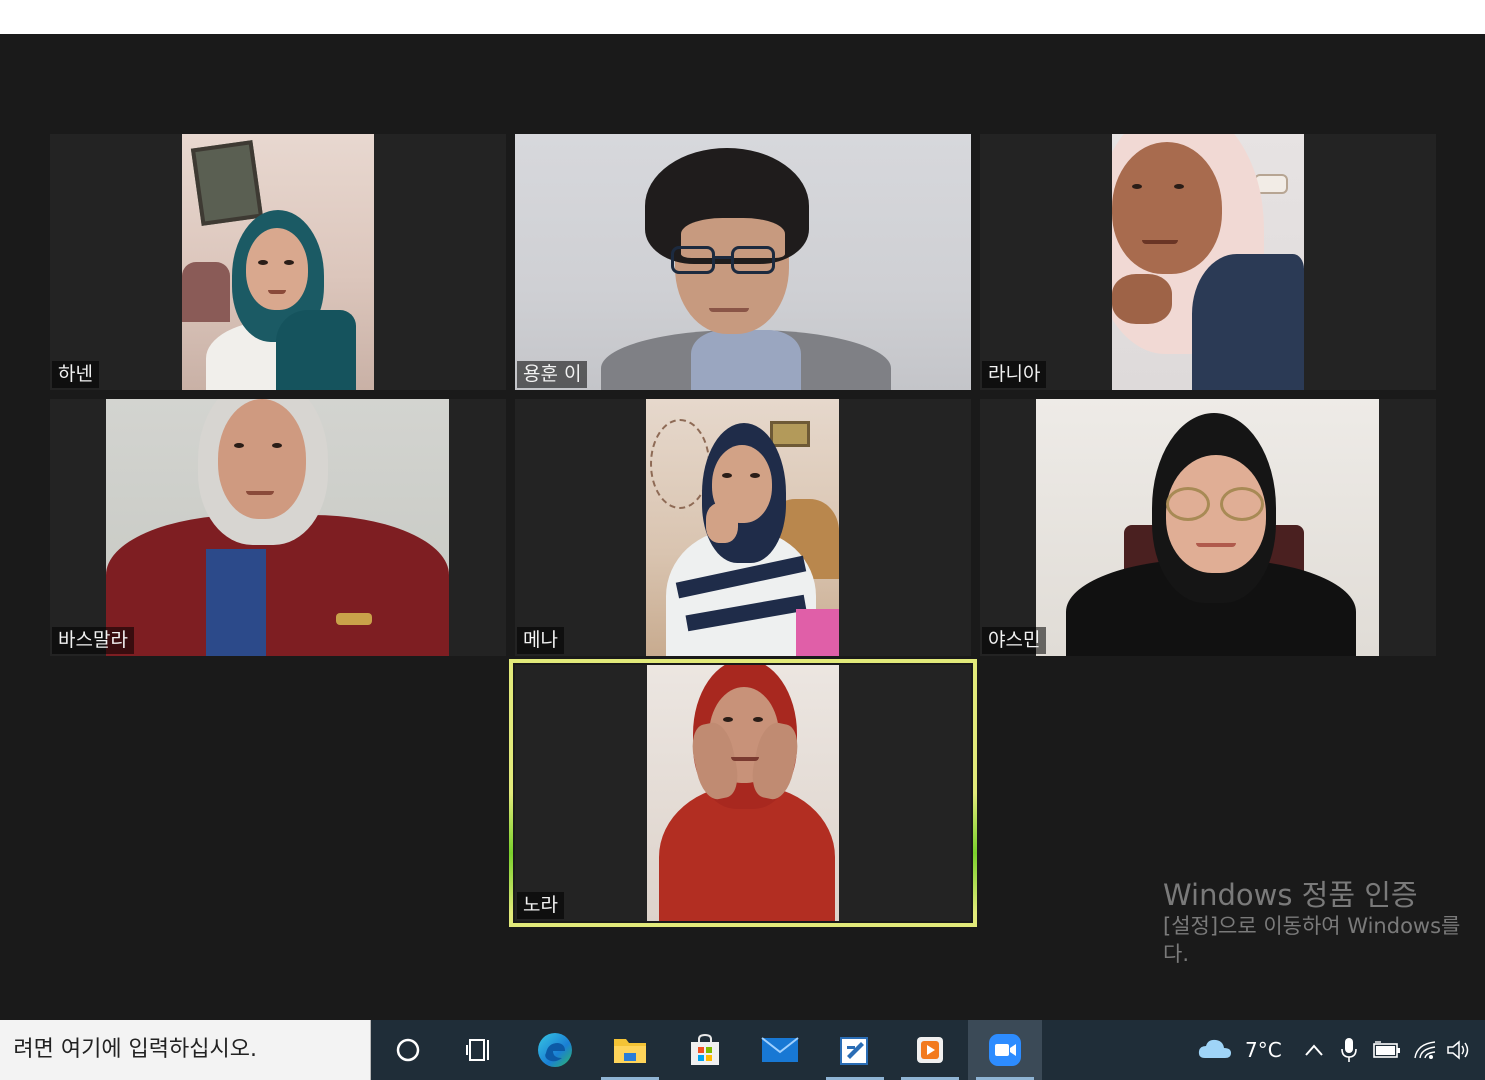 This screenshot has width=1485, height=1080. I want to click on volume-control, so click(1459, 1050).